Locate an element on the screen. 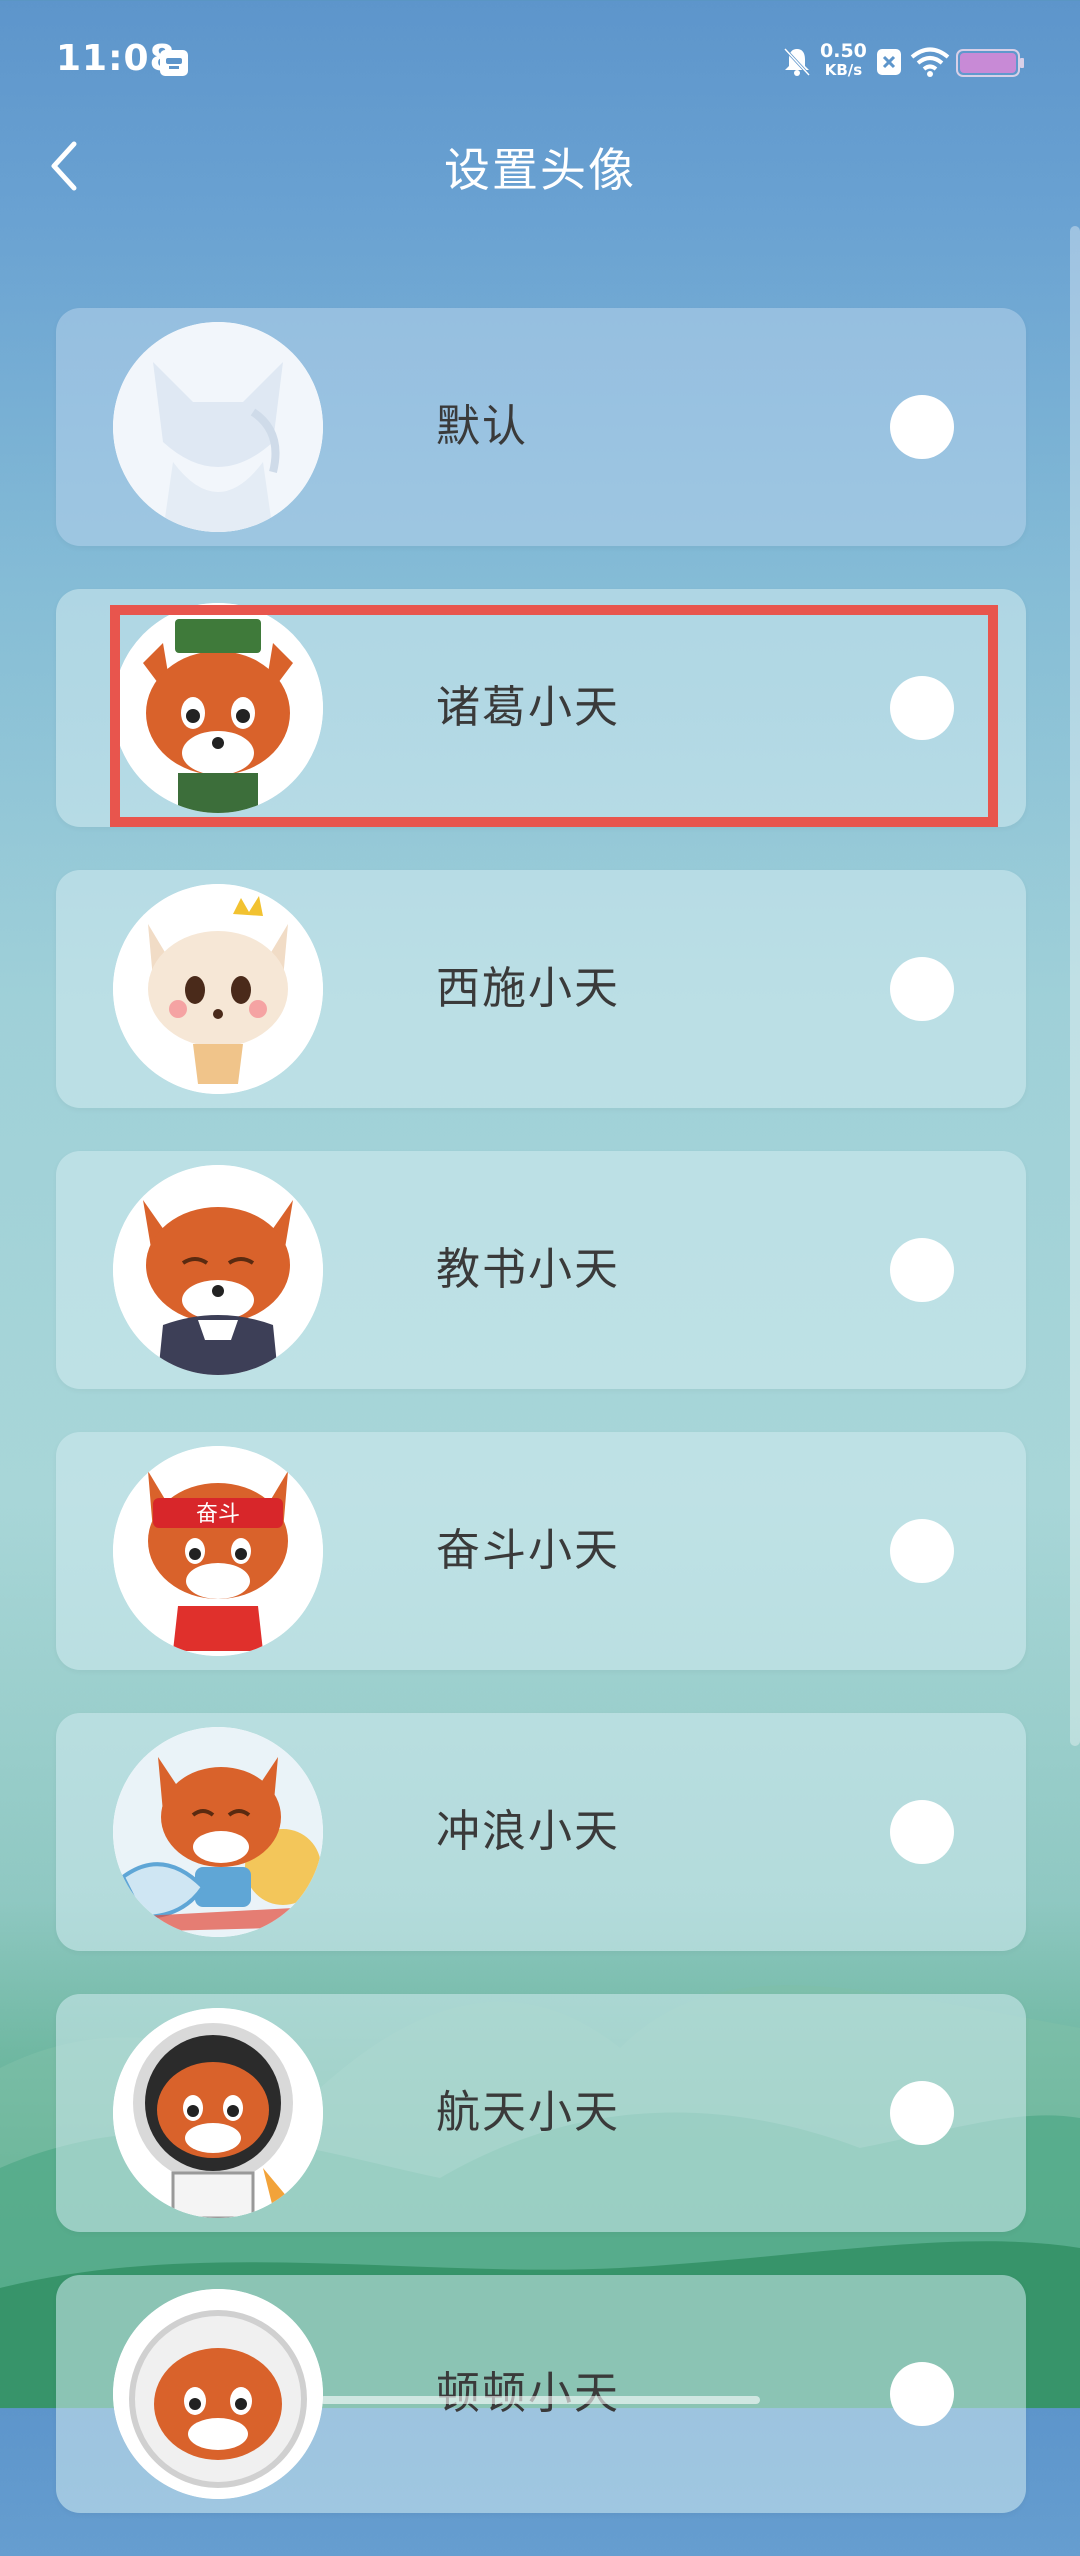  avatar-label: 顿顿小天 is located at coordinates (528, 2393).